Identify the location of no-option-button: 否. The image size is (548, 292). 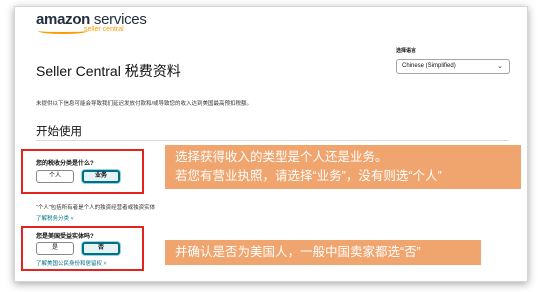
(101, 248).